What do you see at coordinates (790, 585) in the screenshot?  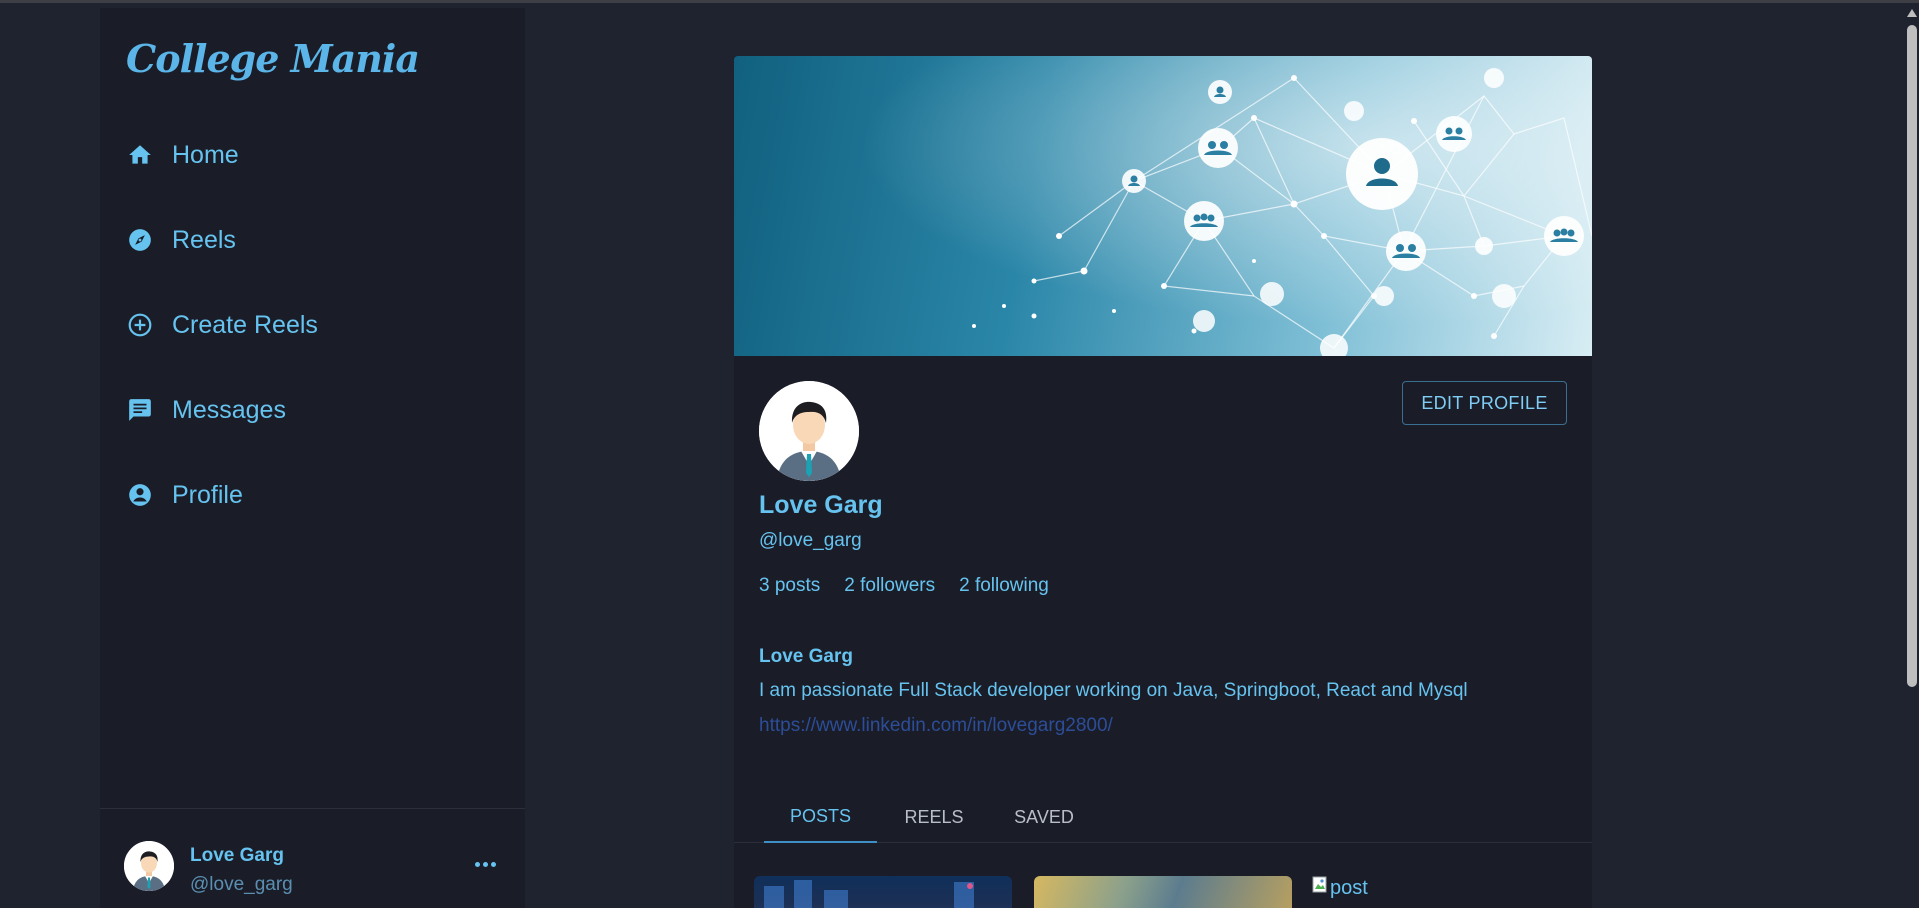 I see `posts-count: 3 posts` at bounding box center [790, 585].